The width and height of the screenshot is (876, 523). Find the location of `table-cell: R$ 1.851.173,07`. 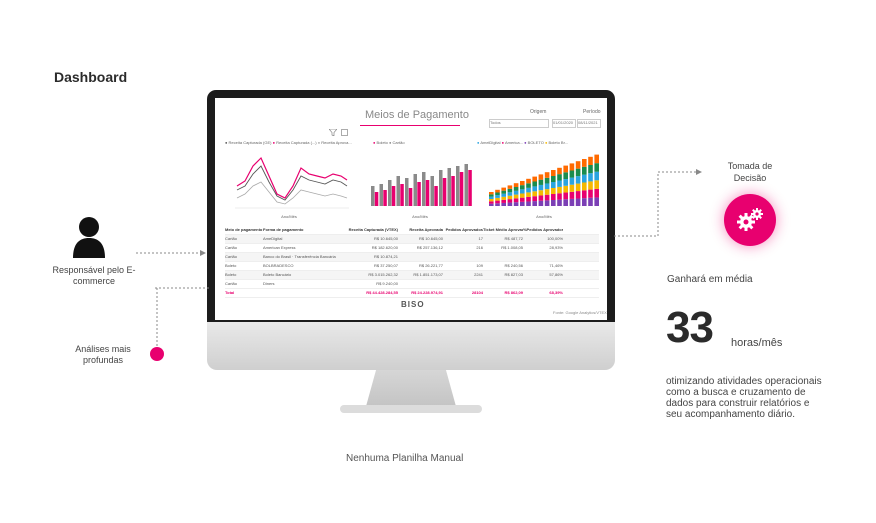

table-cell: R$ 1.851.173,07 is located at coordinates (428, 274).